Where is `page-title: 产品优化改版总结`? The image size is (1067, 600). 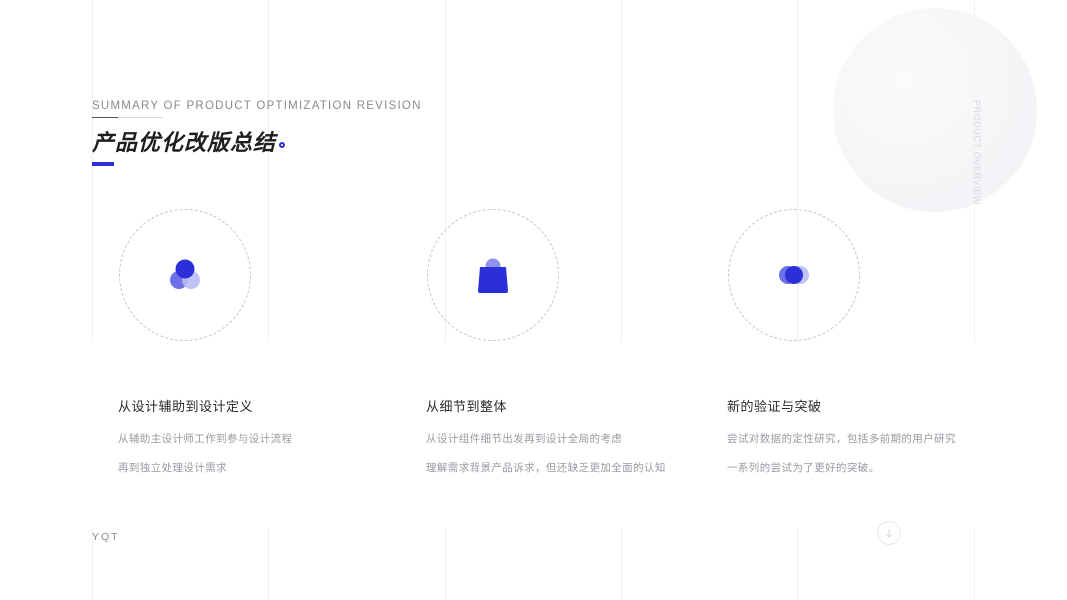
page-title: 产品优化改版总结 is located at coordinates (184, 143).